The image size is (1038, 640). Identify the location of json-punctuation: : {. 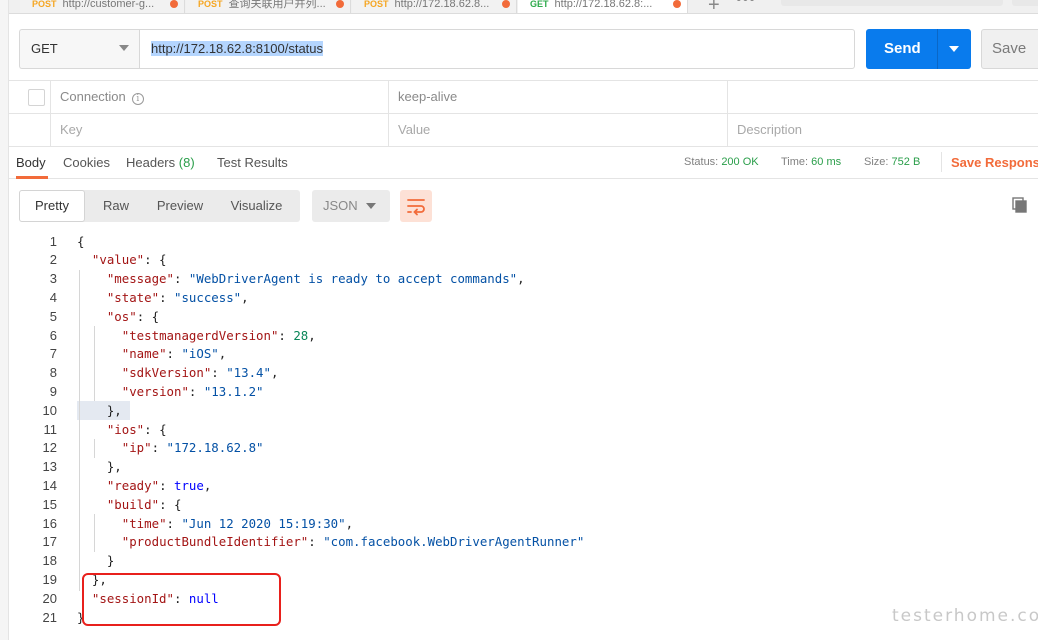
(155, 260).